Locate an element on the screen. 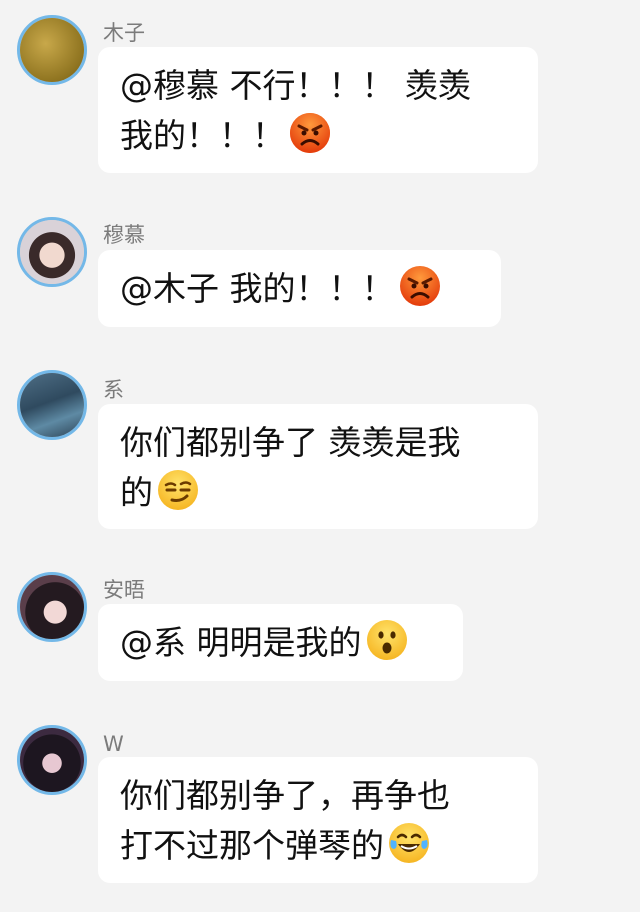 This screenshot has width=640, height=912. message-text-row: @系 明明是我的 is located at coordinates (280, 643).